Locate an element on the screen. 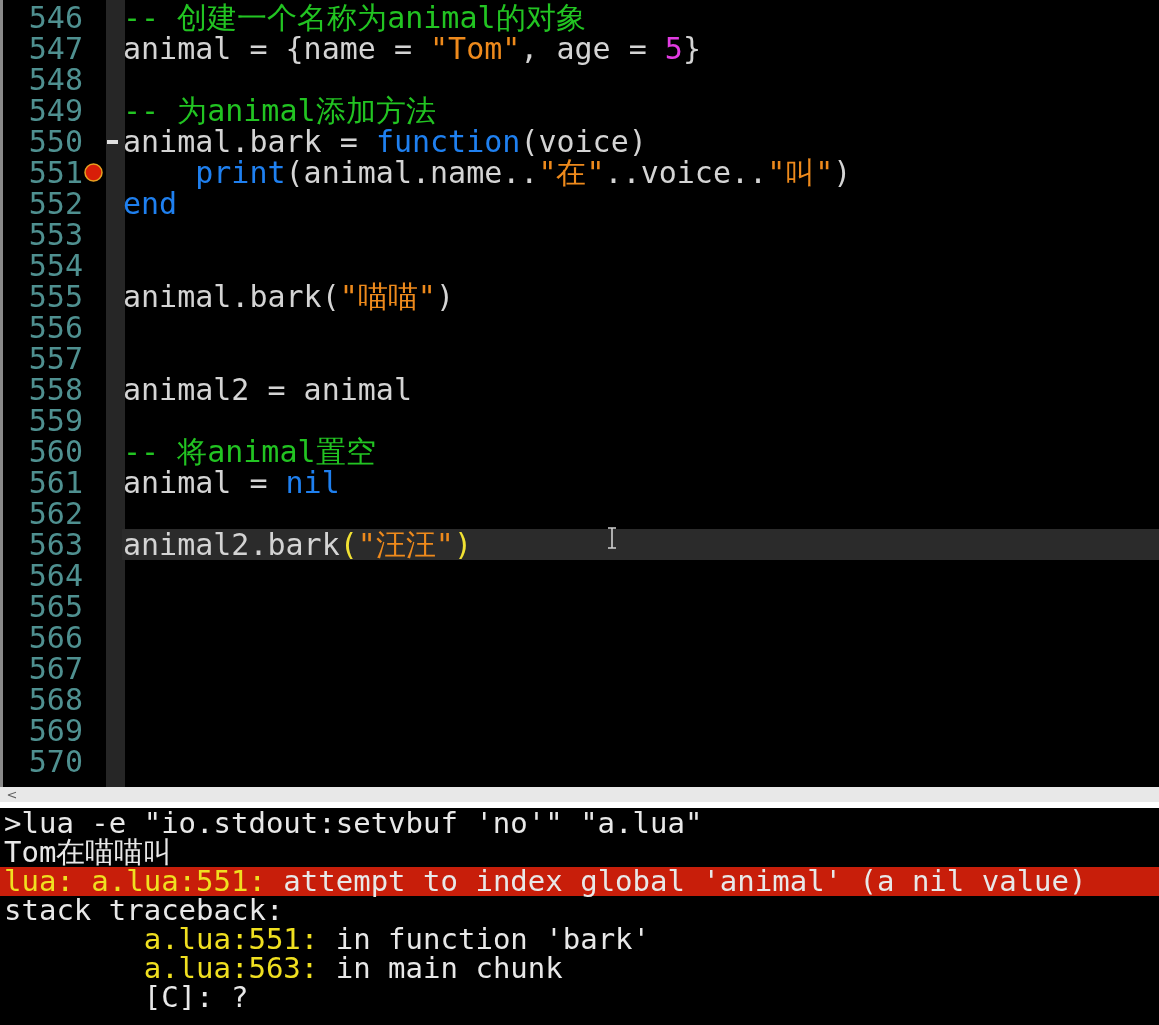 The width and height of the screenshot is (1159, 1025). line-number: 566 is located at coordinates (55, 637).